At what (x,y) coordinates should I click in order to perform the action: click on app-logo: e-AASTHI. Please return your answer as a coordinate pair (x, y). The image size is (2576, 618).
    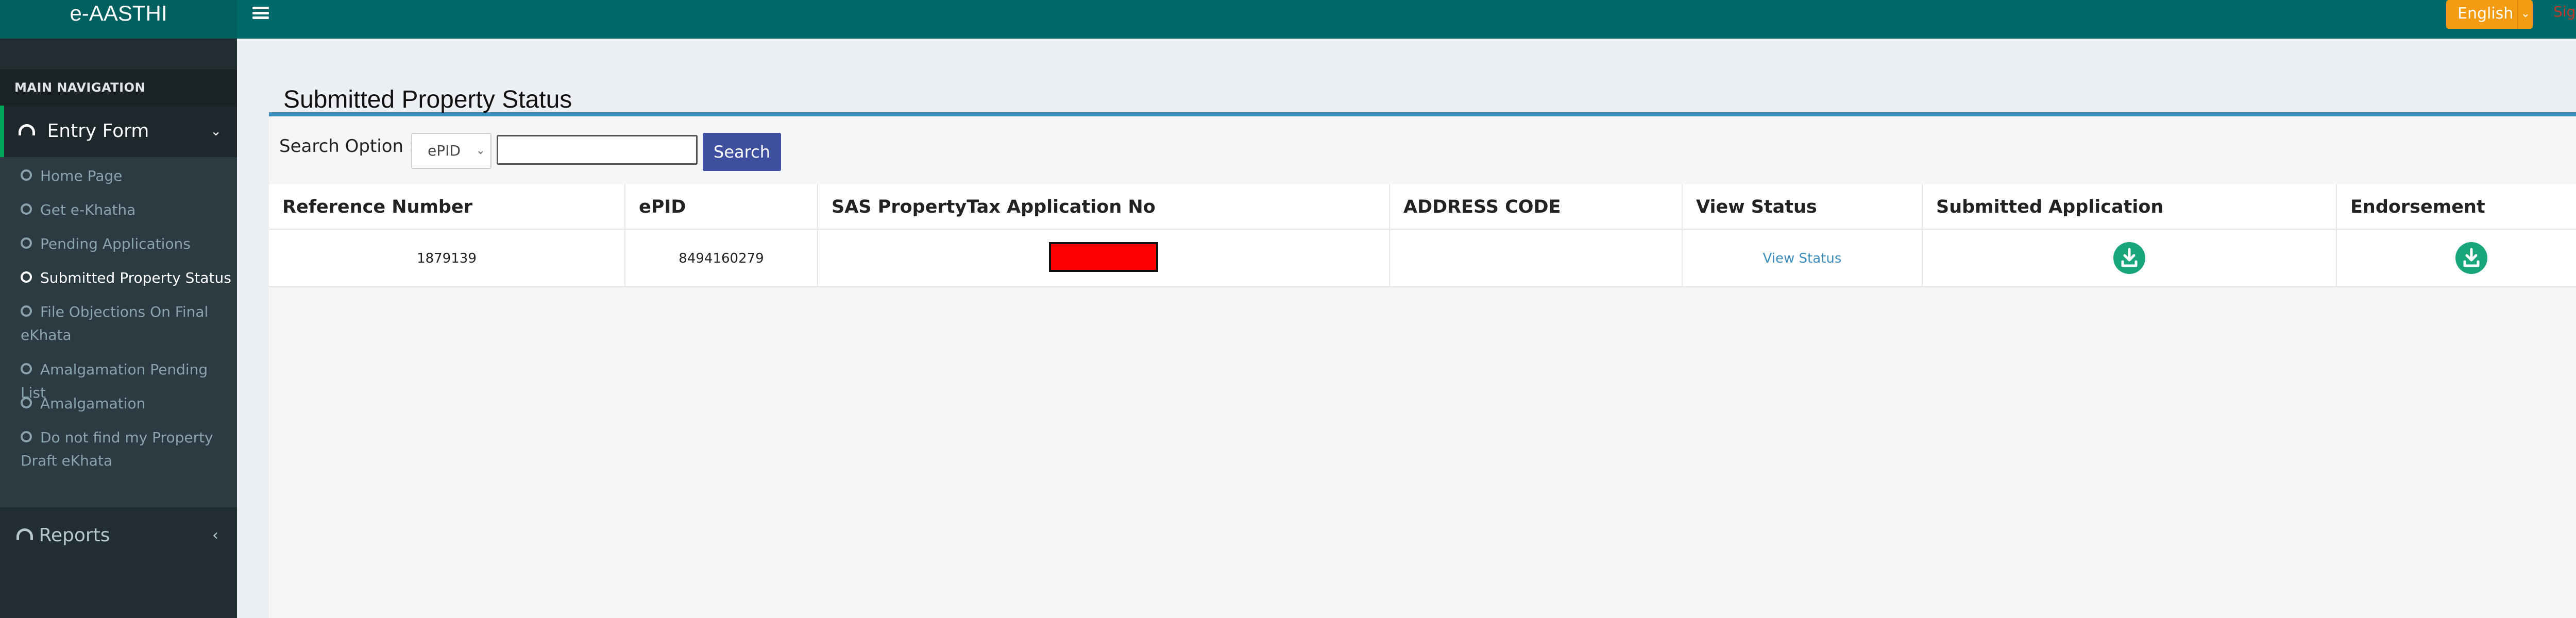
    Looking at the image, I should click on (118, 19).